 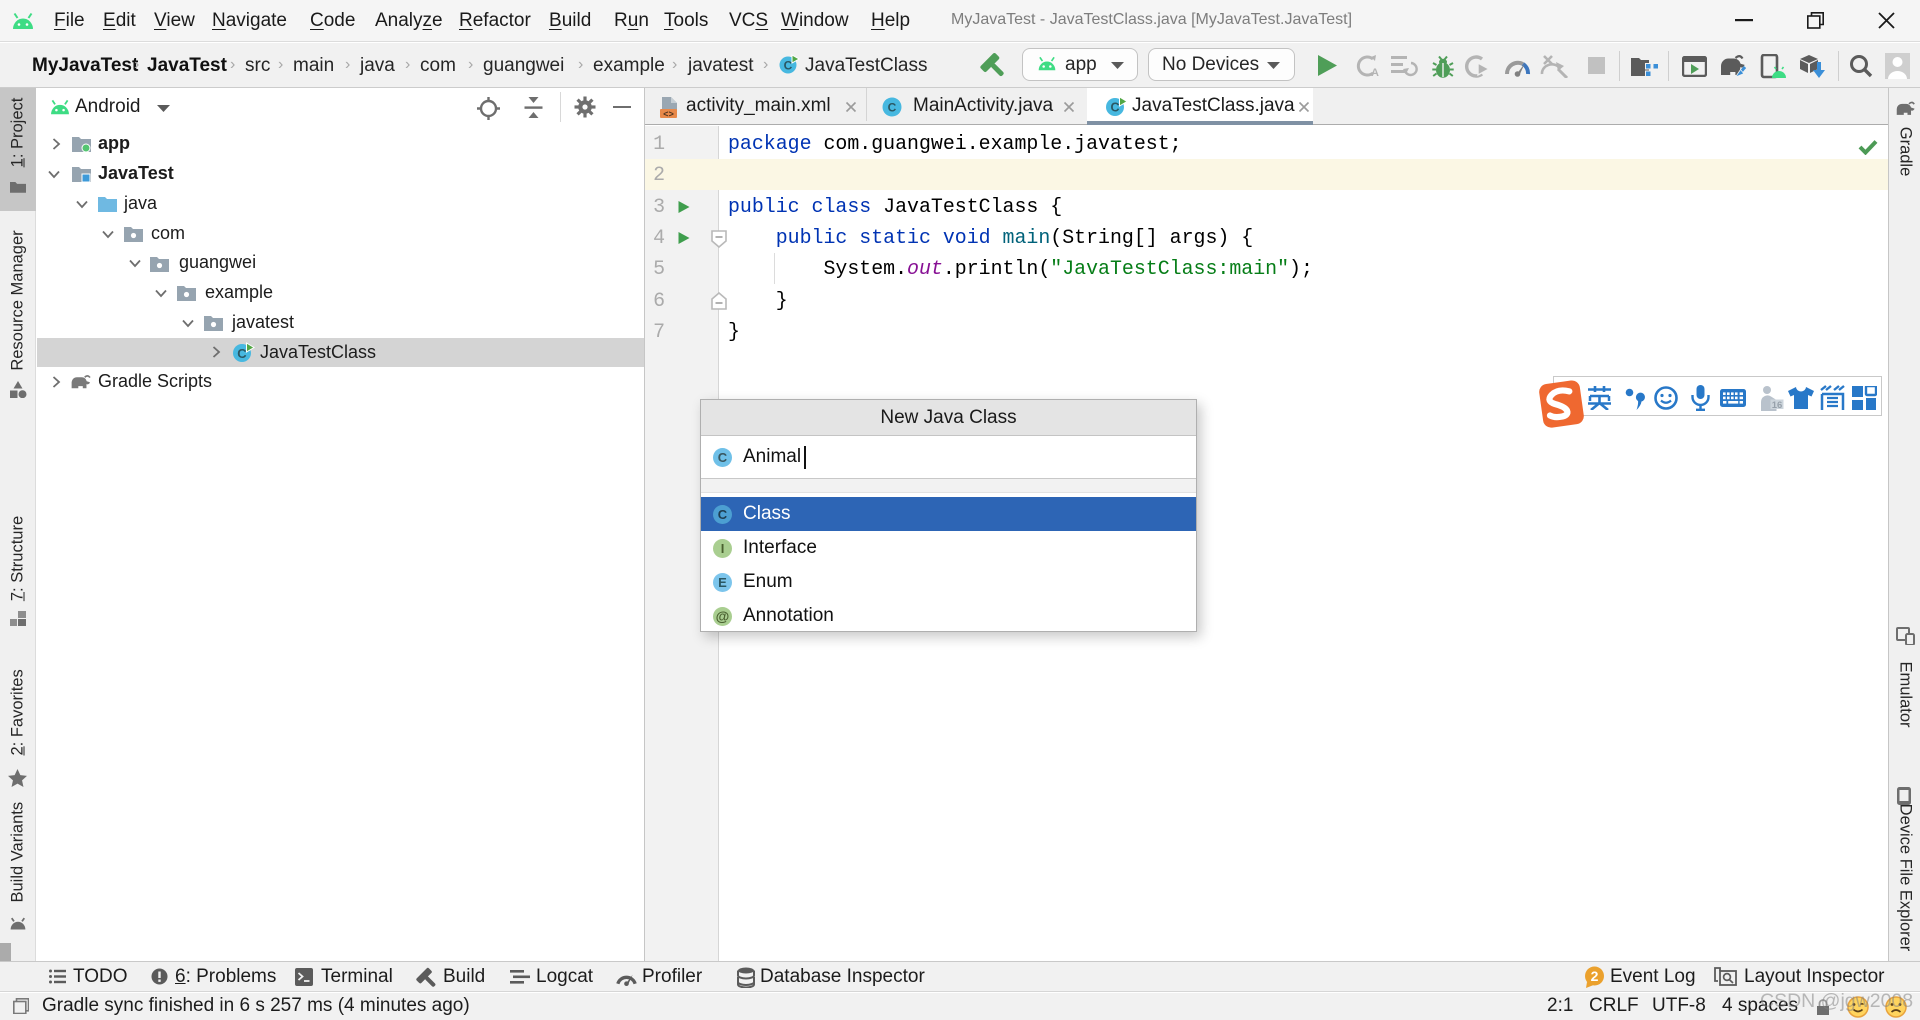 What do you see at coordinates (1595, 976) in the screenshot?
I see `svg-text: 2` at bounding box center [1595, 976].